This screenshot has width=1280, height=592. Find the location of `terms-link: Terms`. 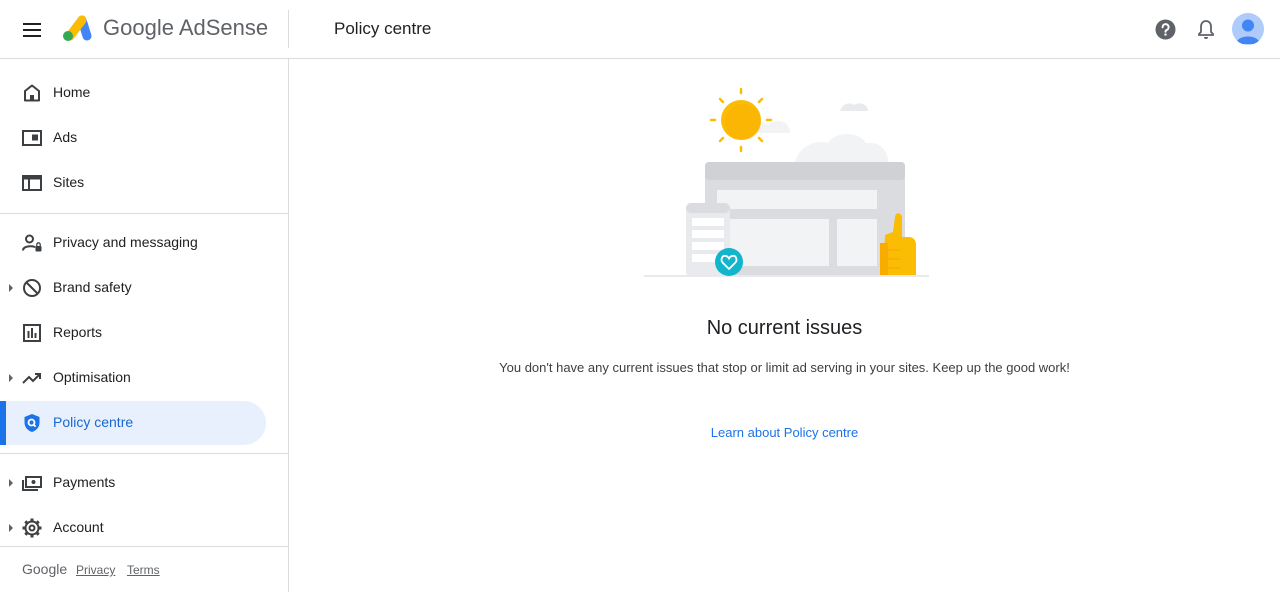

terms-link: Terms is located at coordinates (143, 570).